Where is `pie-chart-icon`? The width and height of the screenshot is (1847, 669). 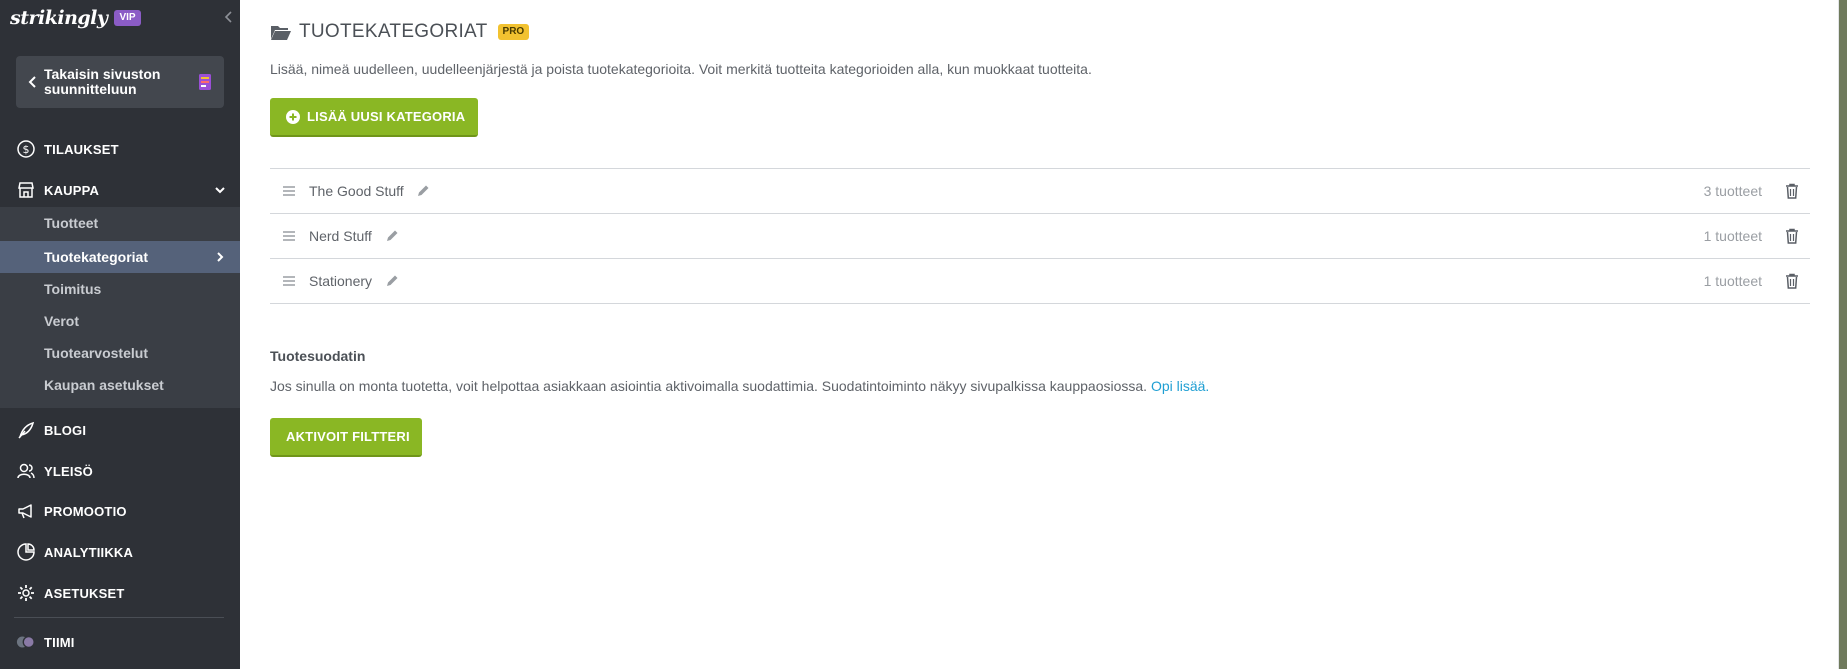 pie-chart-icon is located at coordinates (26, 552).